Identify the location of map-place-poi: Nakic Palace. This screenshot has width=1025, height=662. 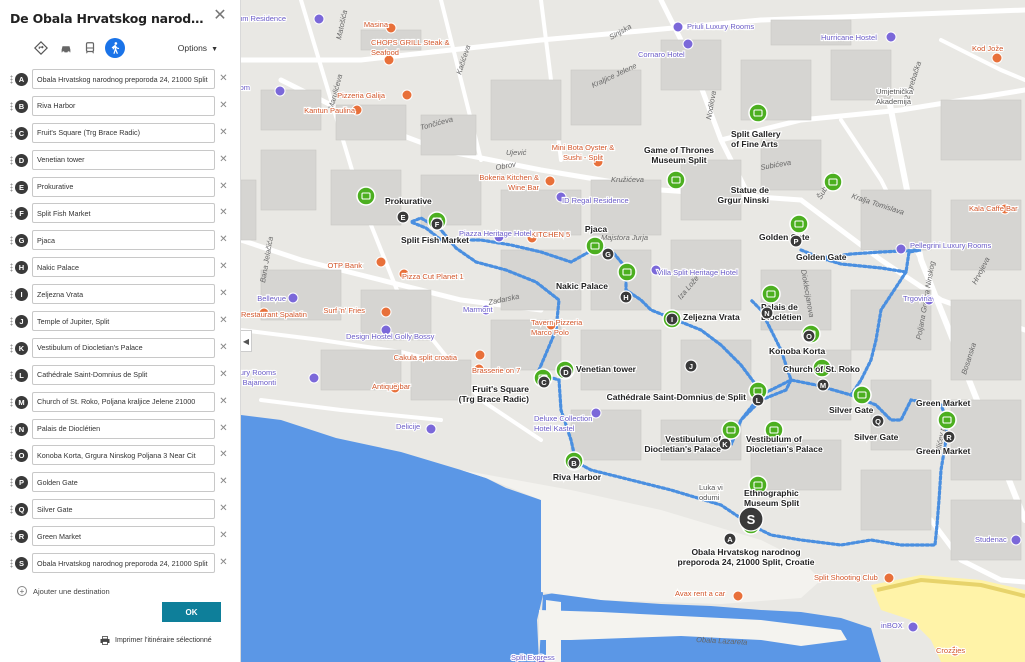
(596, 277).